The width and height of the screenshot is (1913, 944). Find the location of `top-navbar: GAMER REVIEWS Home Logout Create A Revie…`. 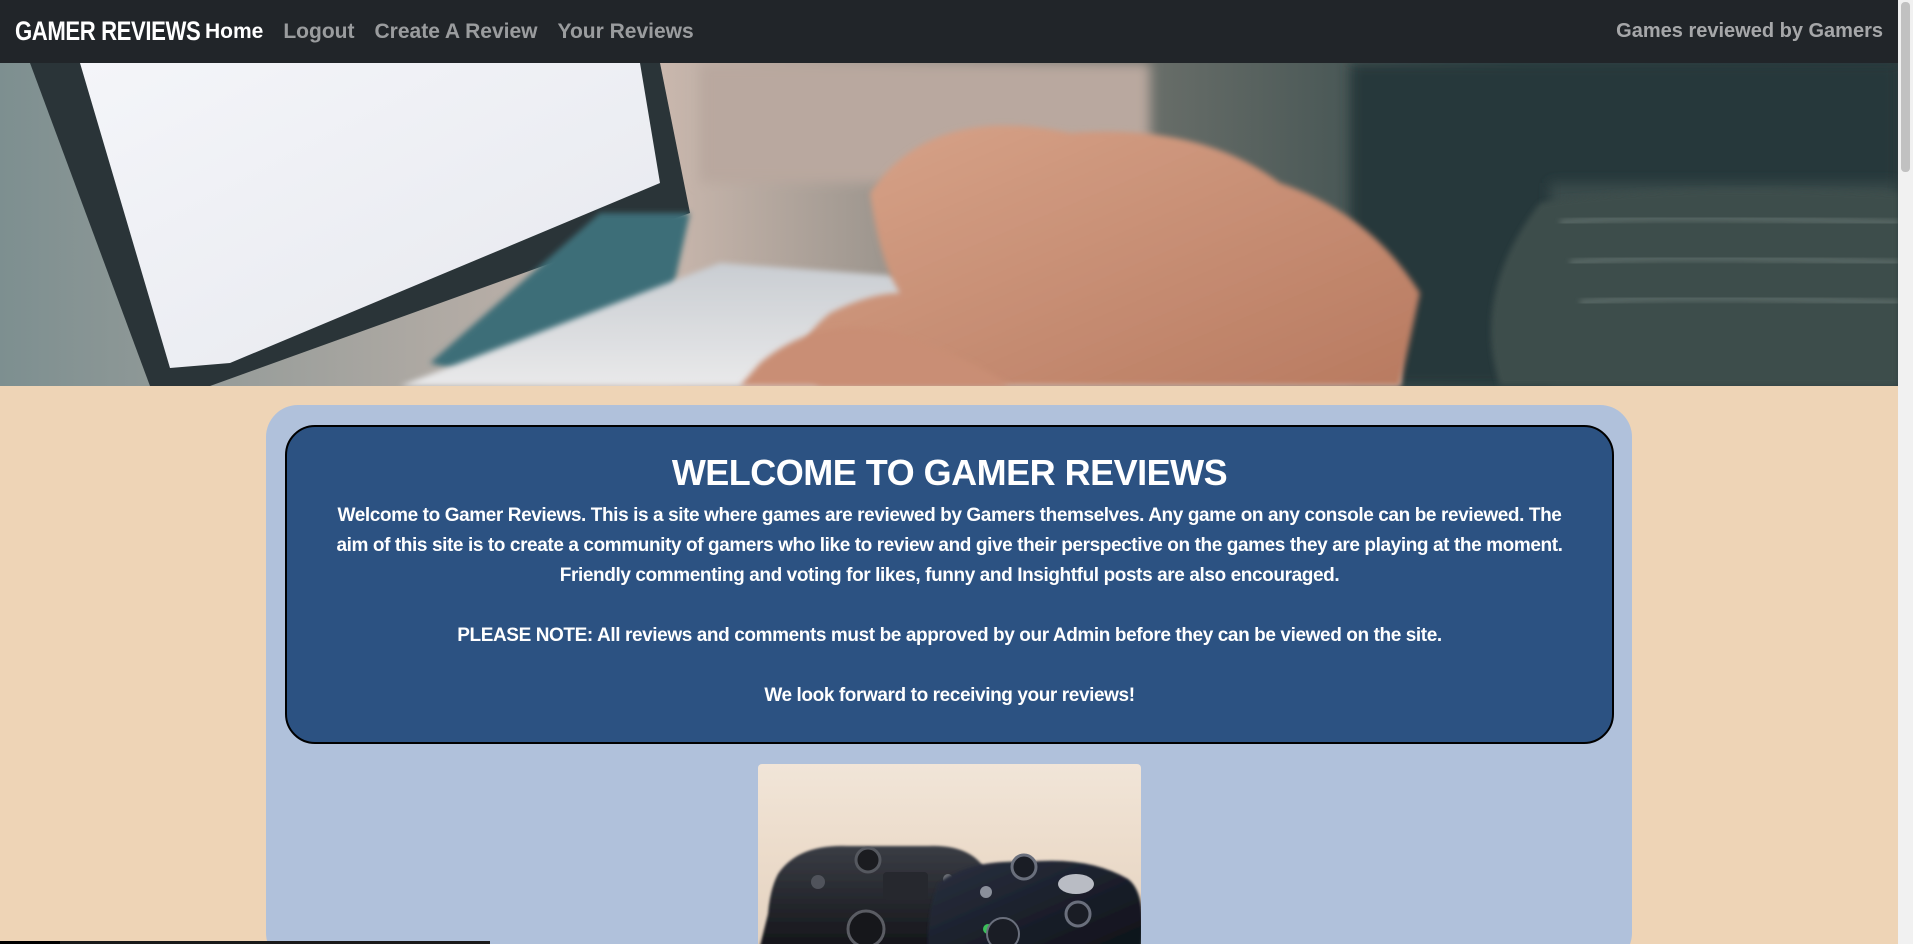

top-navbar: GAMER REVIEWS Home Logout Create A Revie… is located at coordinates (949, 31).